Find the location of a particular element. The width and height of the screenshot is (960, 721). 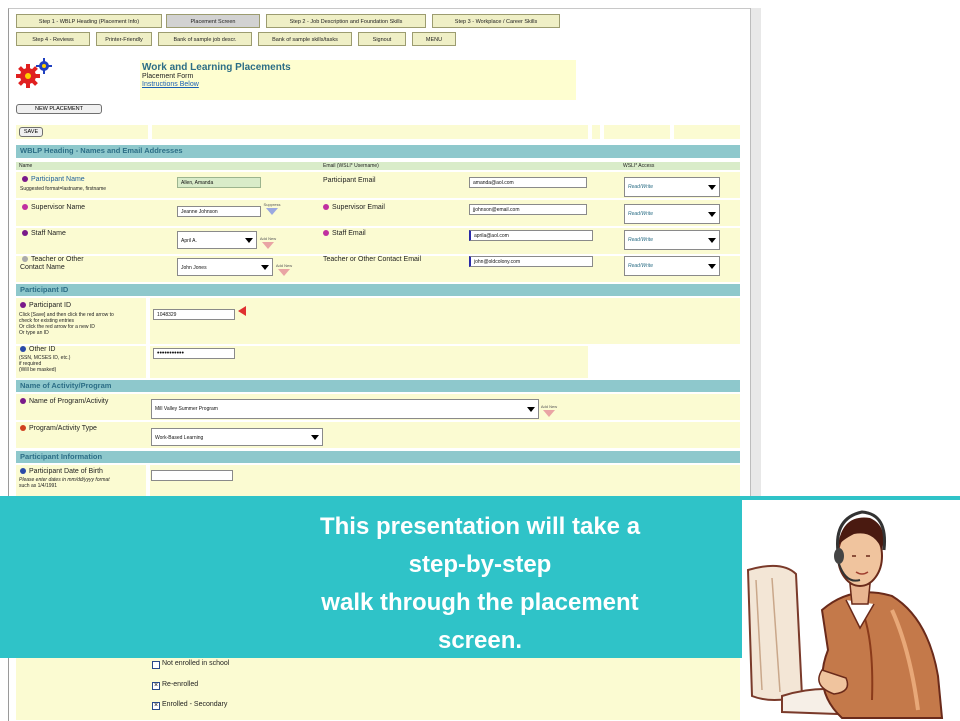

participant-name-label: Participant Name is located at coordinates (53, 180).